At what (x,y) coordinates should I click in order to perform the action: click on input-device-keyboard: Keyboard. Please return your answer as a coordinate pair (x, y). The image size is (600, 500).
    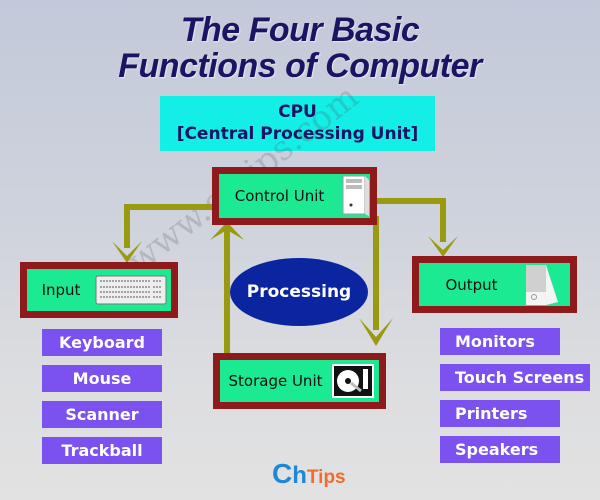
    Looking at the image, I should click on (102, 342).